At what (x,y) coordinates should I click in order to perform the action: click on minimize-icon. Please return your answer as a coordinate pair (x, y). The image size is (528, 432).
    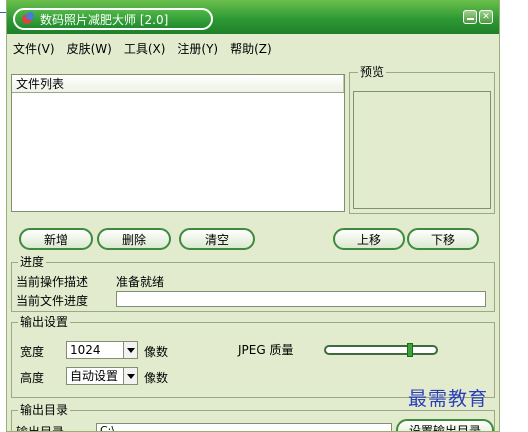
    Looking at the image, I should click on (470, 17).